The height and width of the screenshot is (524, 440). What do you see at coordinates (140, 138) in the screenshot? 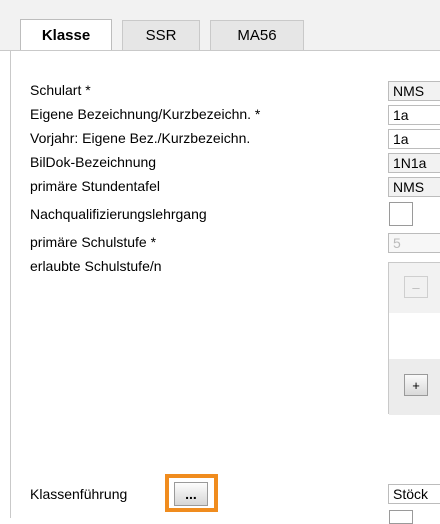
I see `vorjahr-label: Vorjahr: Eigene Bez./Kurzbezeichn.` at bounding box center [140, 138].